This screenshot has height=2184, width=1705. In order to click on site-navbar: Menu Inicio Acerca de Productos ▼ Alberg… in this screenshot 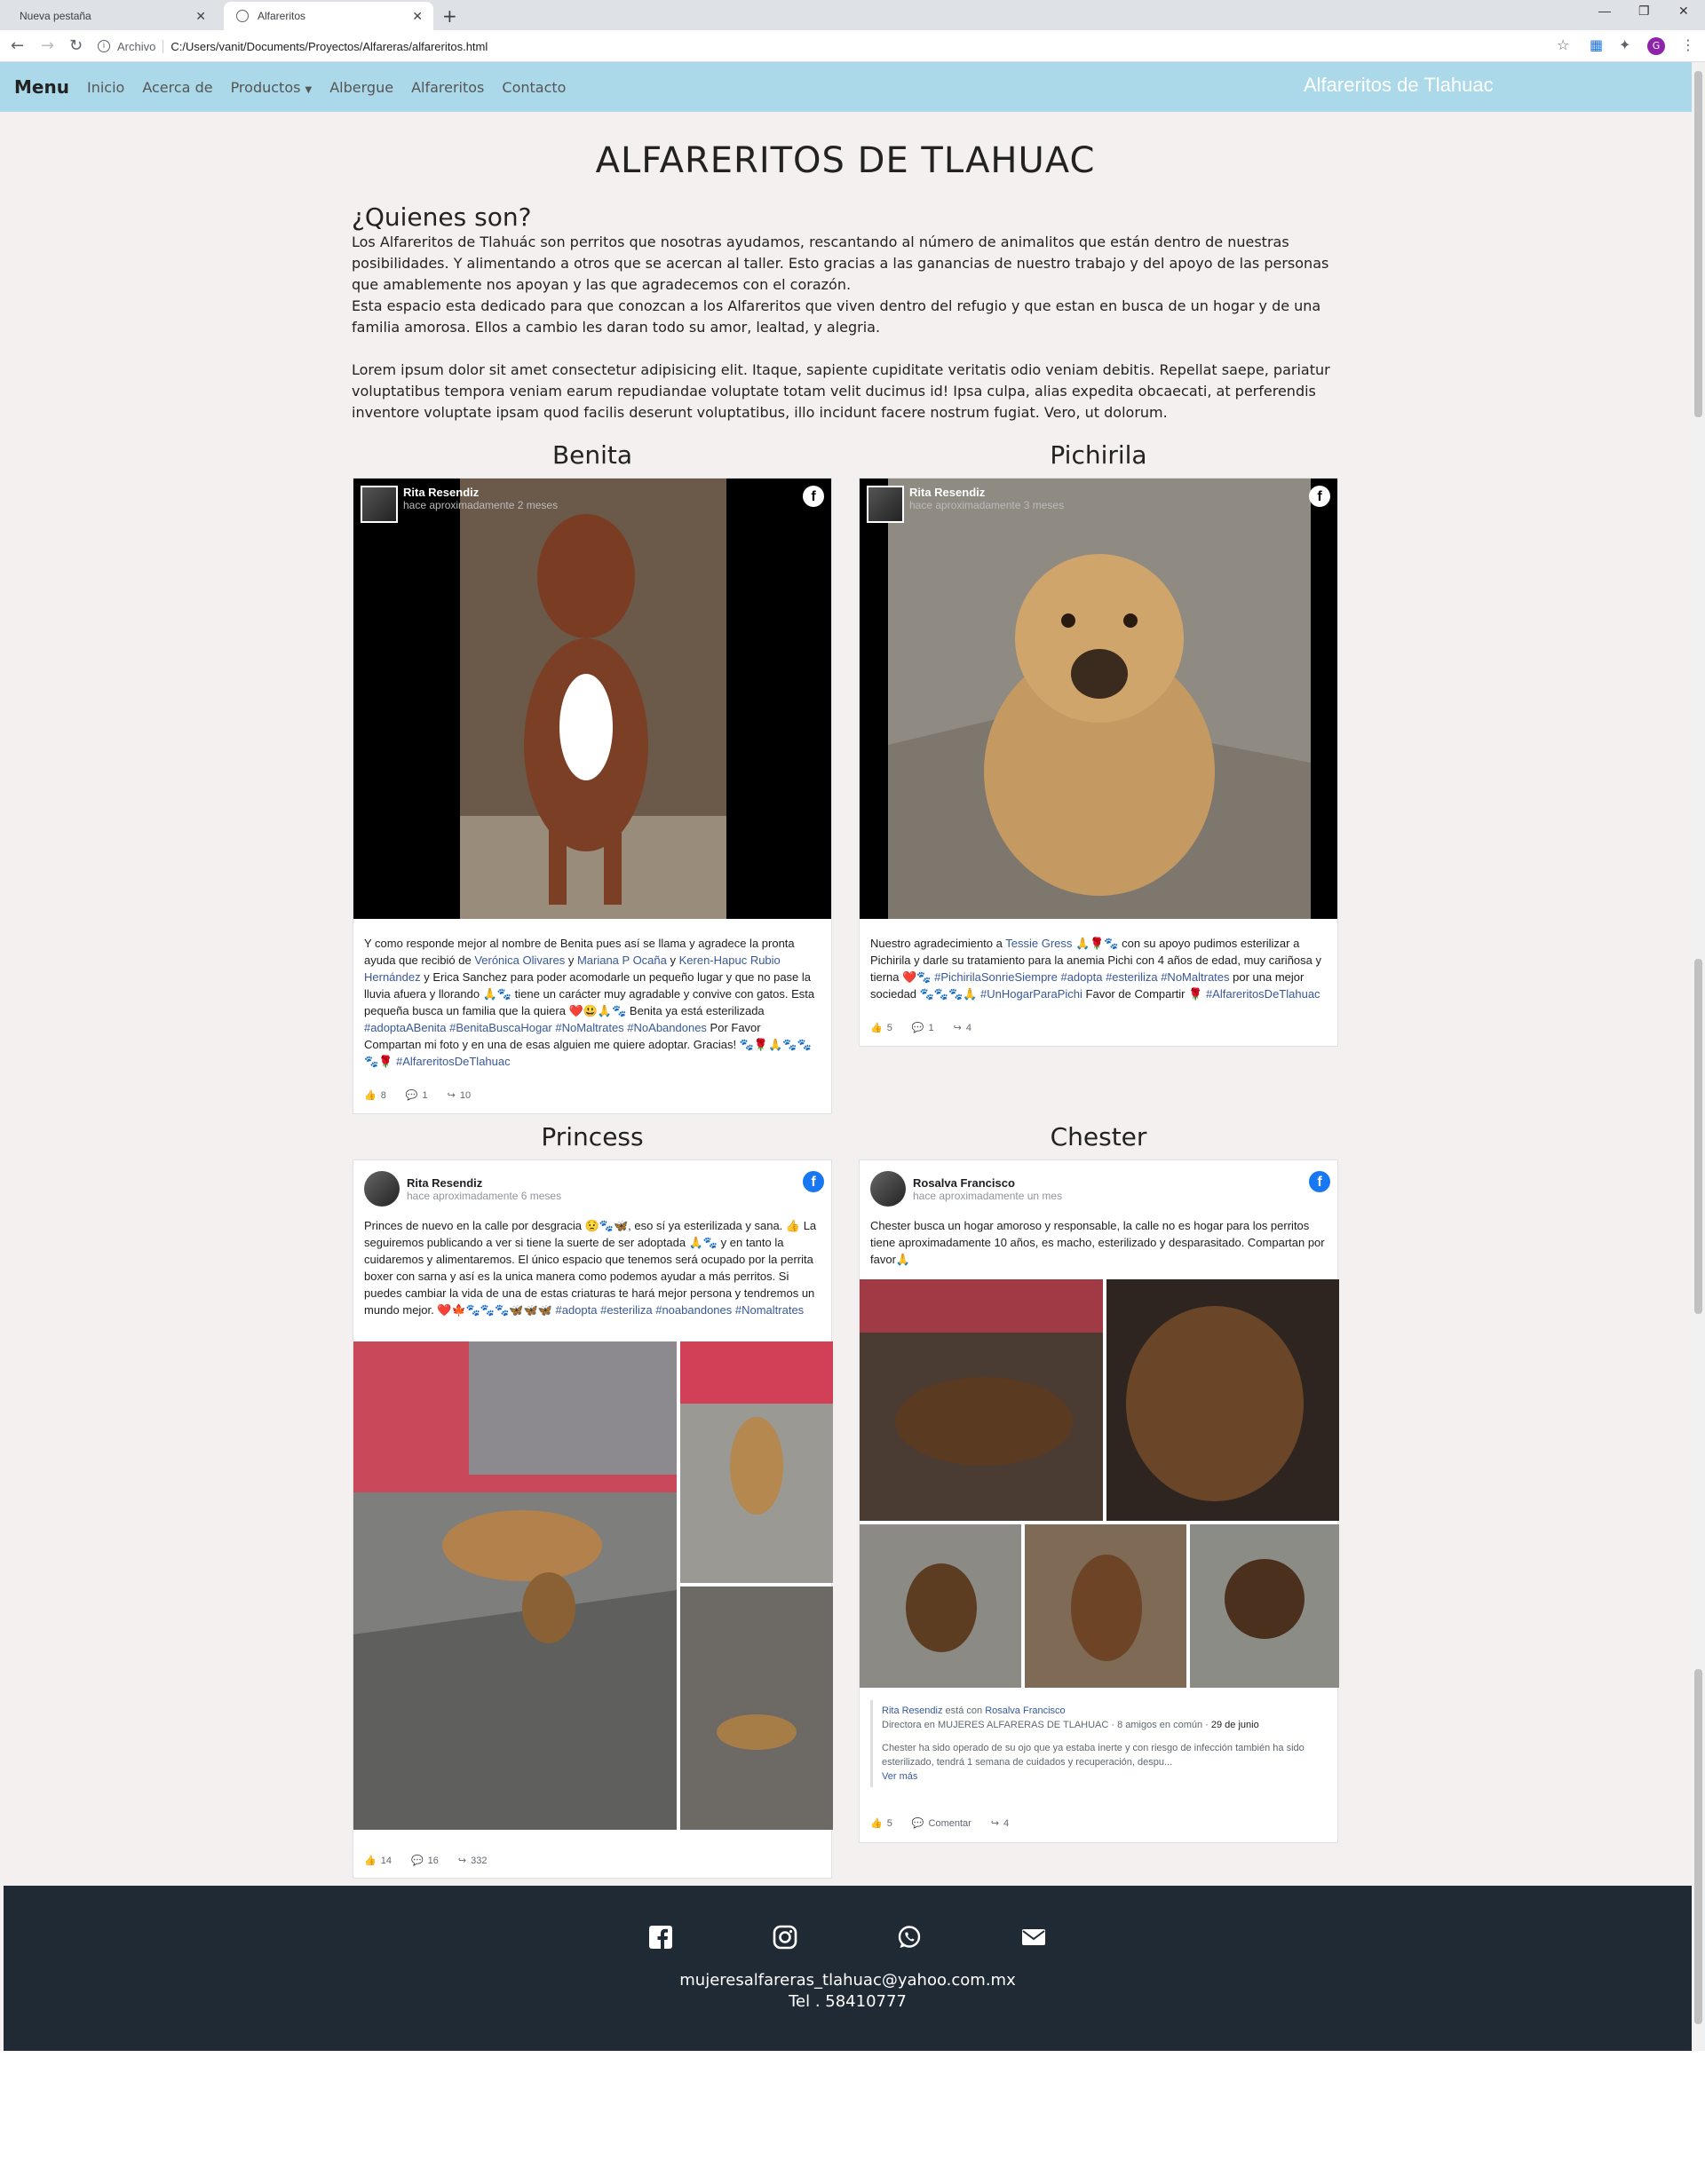, I will do `click(846, 87)`.